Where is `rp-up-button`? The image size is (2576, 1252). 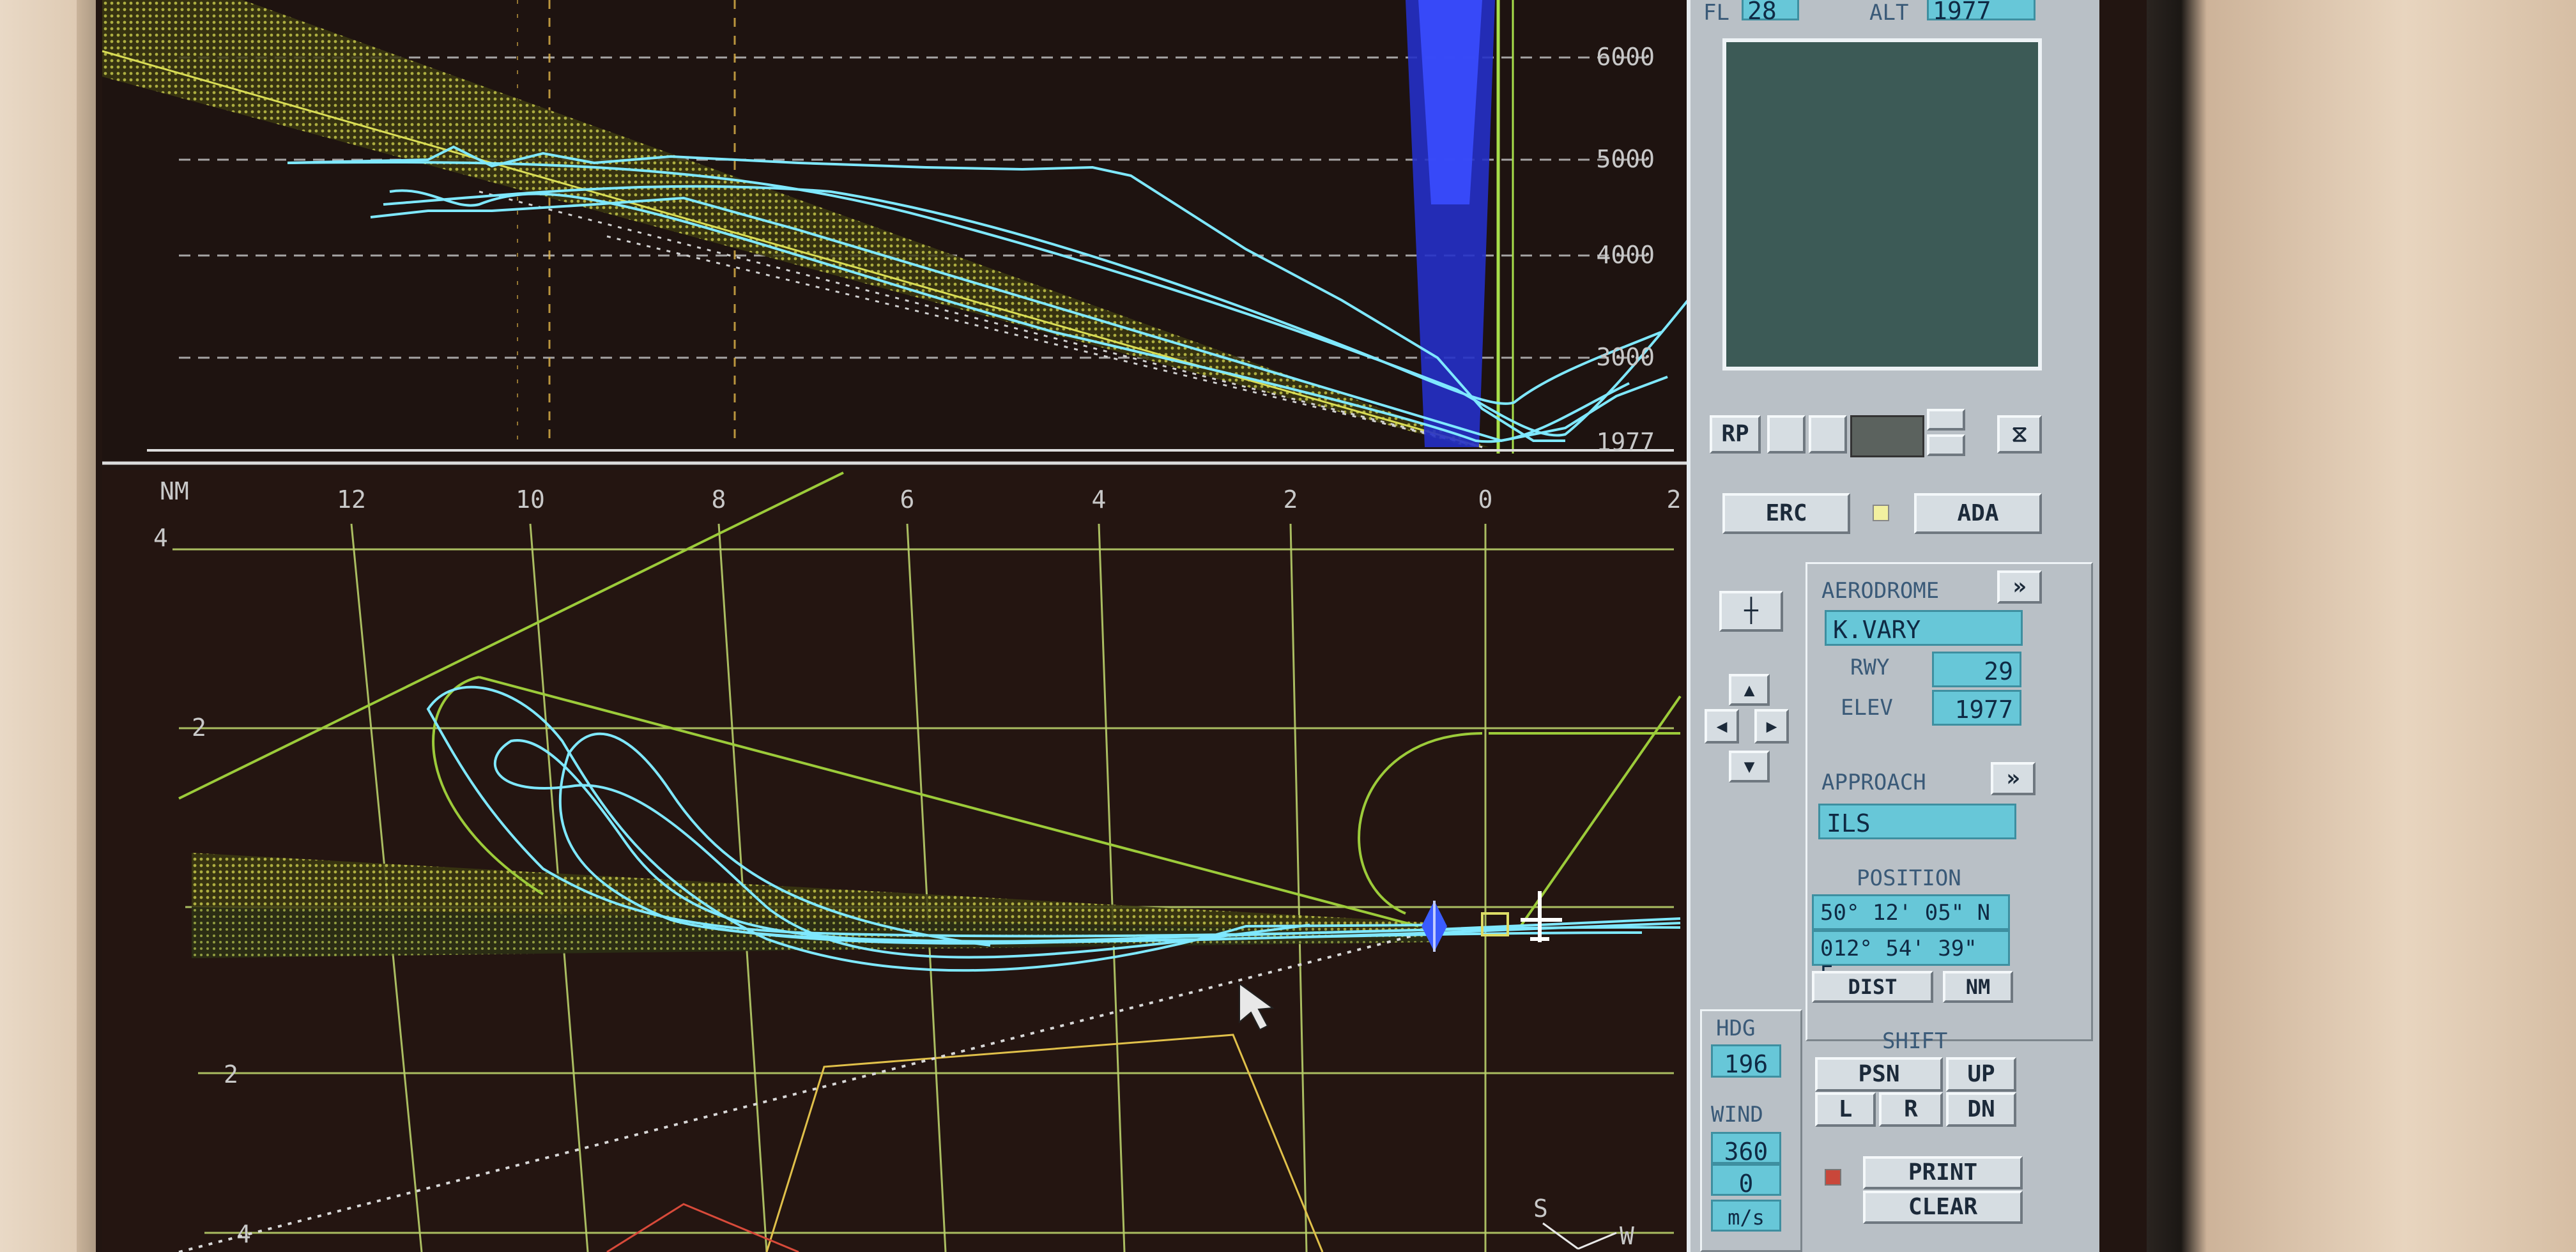
rp-up-button is located at coordinates (1946, 420).